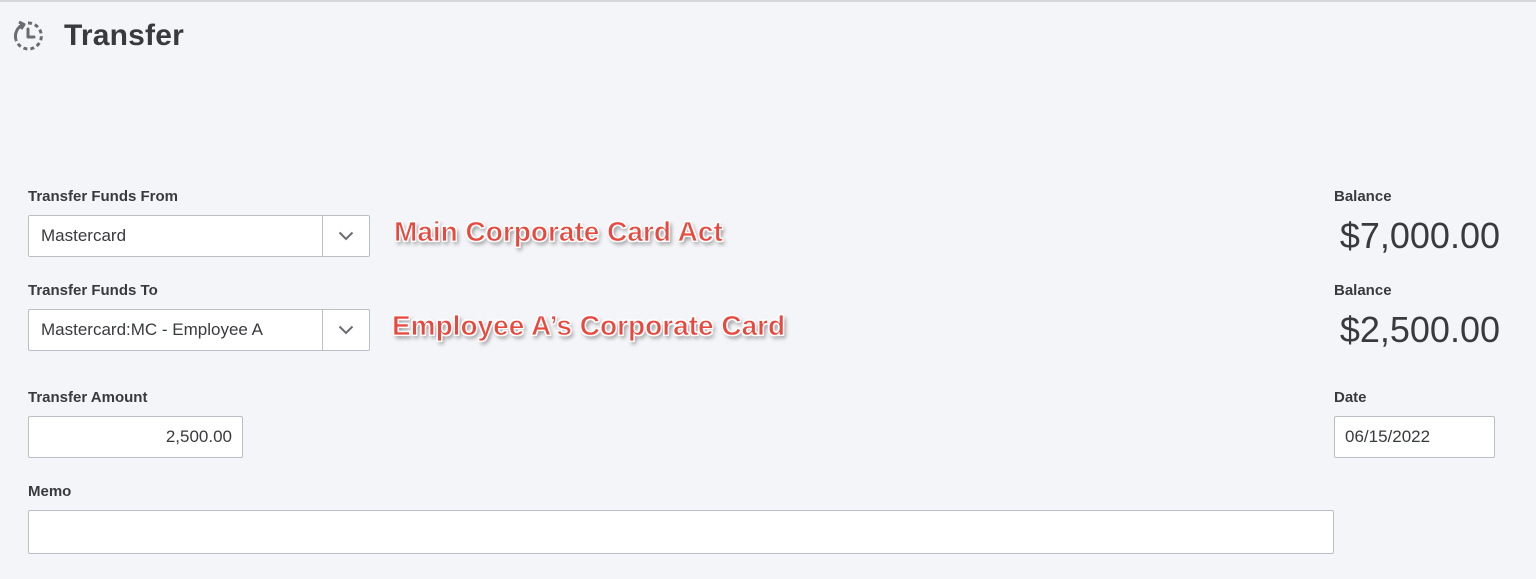 The height and width of the screenshot is (579, 1536). Describe the element at coordinates (1363, 290) in the screenshot. I see `to-balance-label: Balance` at that location.